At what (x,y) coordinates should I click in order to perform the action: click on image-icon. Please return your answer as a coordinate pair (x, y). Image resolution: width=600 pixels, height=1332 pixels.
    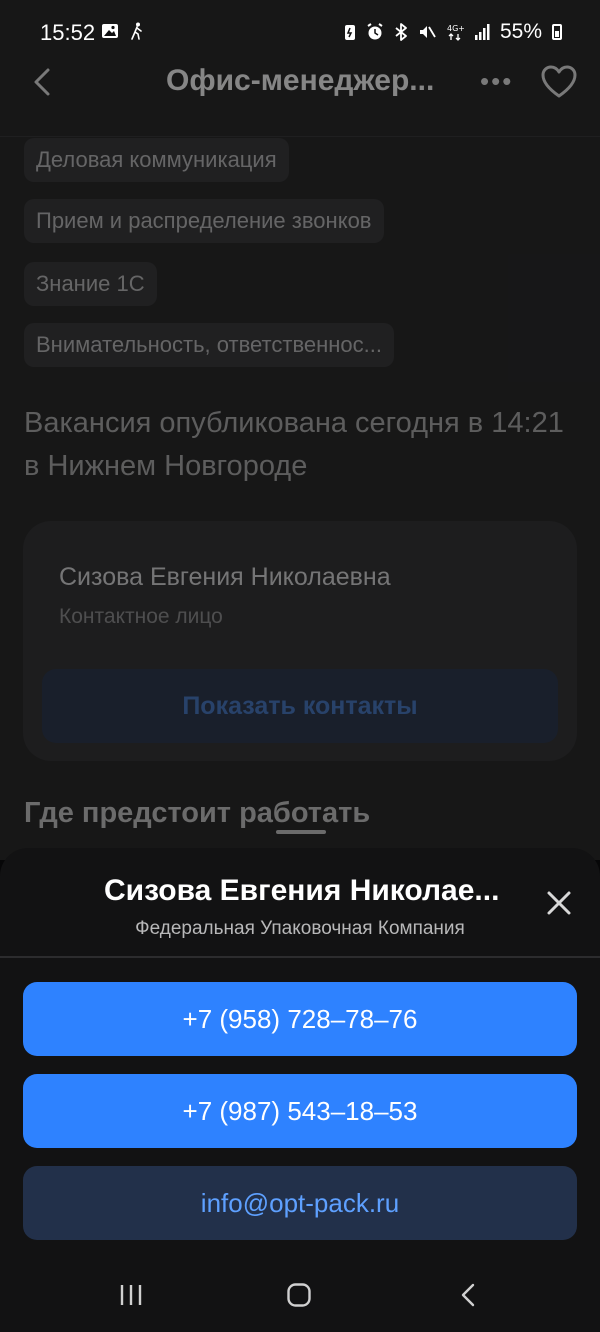
    Looking at the image, I should click on (110, 31).